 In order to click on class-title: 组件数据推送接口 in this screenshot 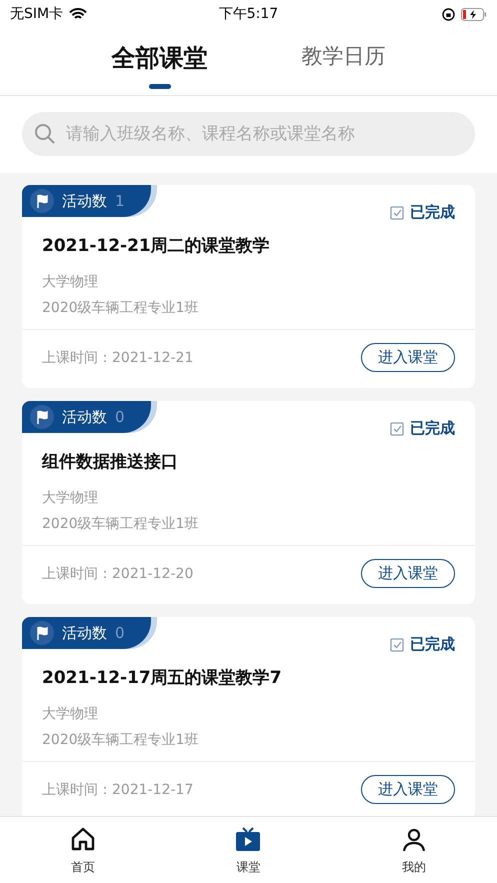, I will do `click(110, 462)`.